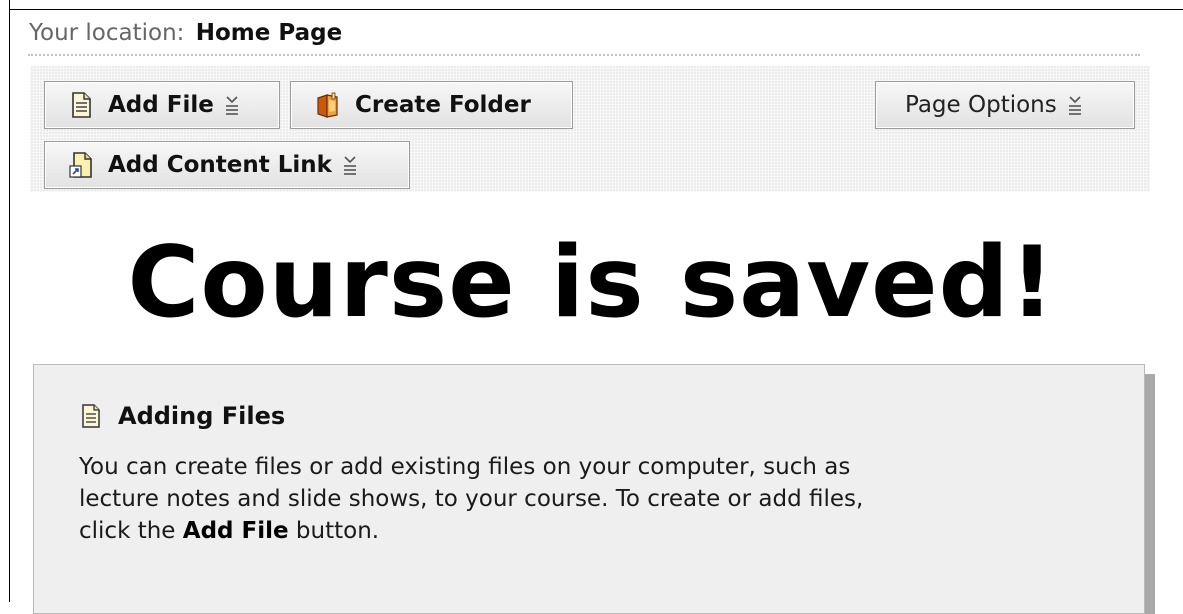 The height and width of the screenshot is (614, 1183). What do you see at coordinates (107, 33) in the screenshot?
I see `breadcrumb-prefix: Your location:` at bounding box center [107, 33].